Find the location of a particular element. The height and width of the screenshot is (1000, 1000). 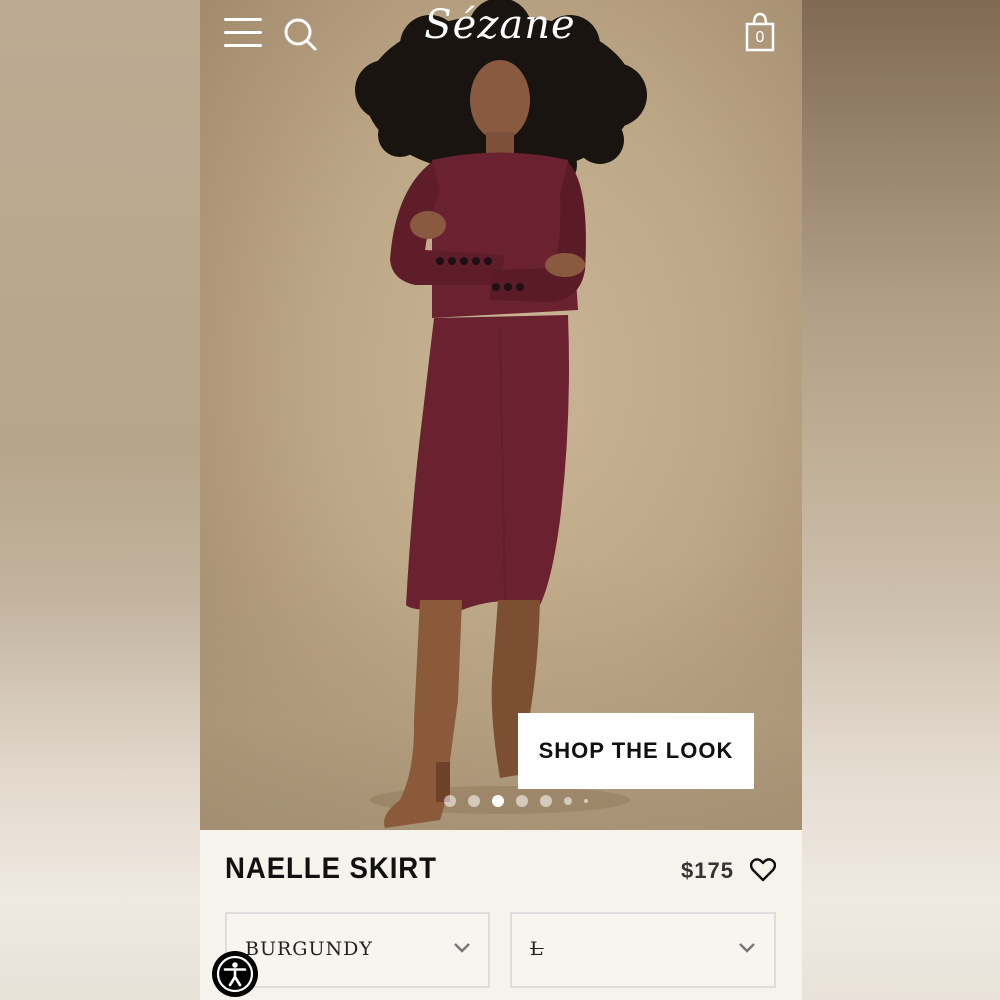

carousel-indicator is located at coordinates (516, 801).